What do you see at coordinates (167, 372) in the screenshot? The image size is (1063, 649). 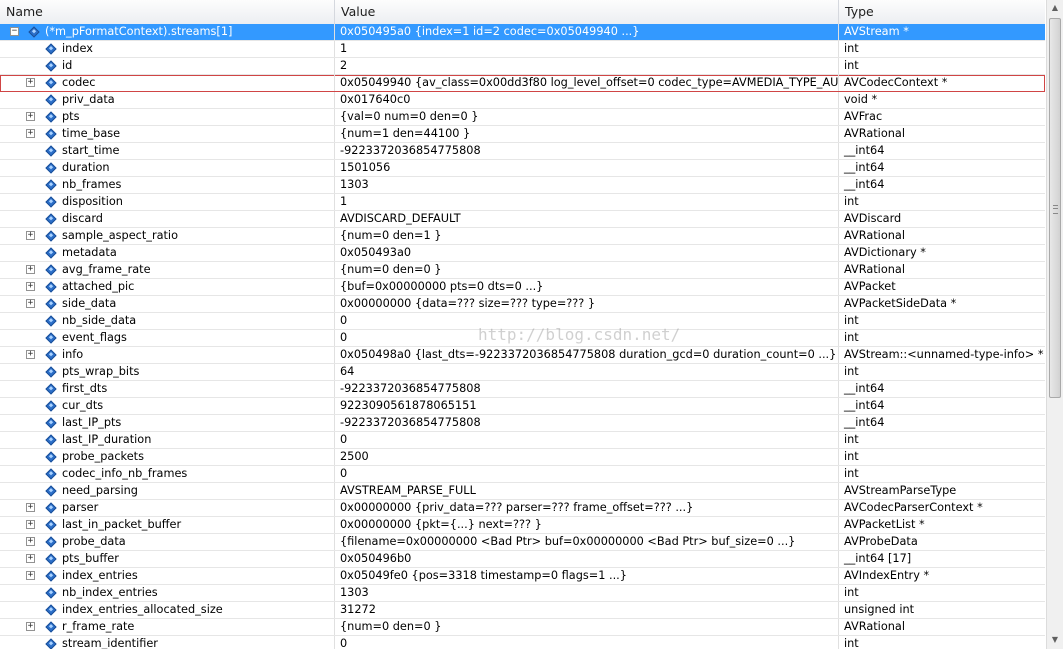 I see `row-name-cell: pts_wrap_bits` at bounding box center [167, 372].